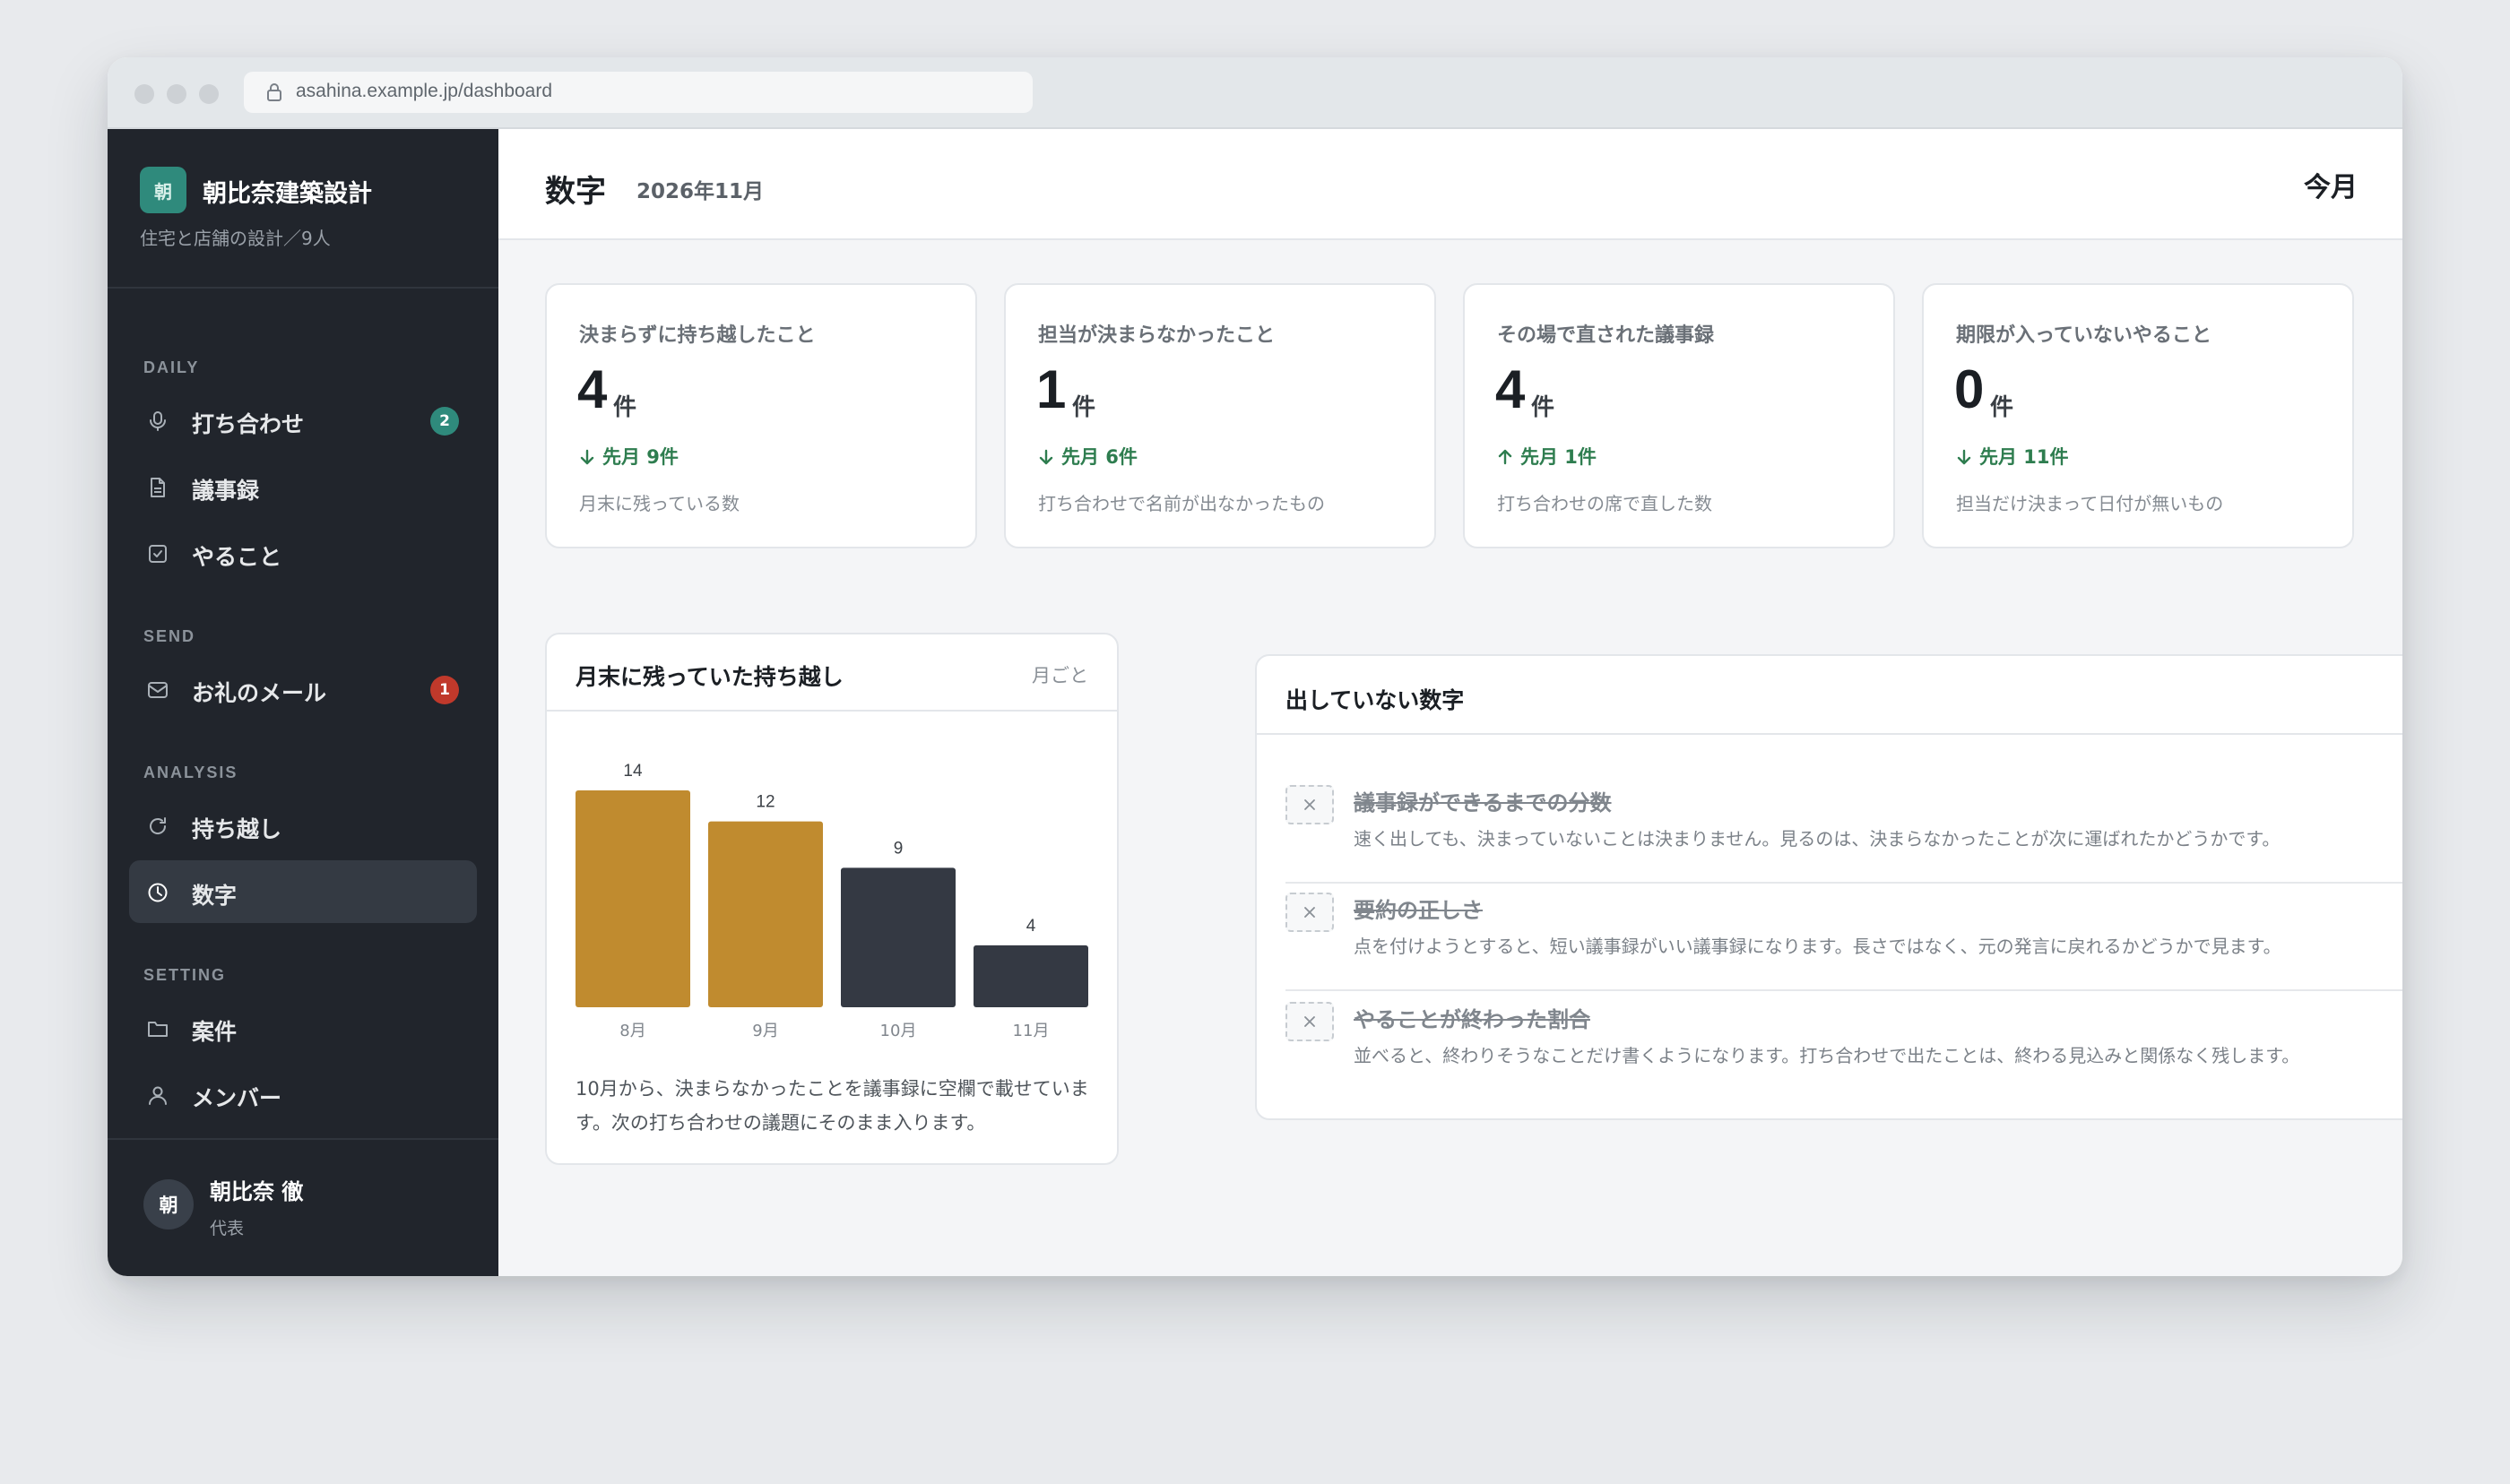 This screenshot has width=2510, height=1484. What do you see at coordinates (237, 1098) in the screenshot?
I see `sidebar-item-label: メンバー` at bounding box center [237, 1098].